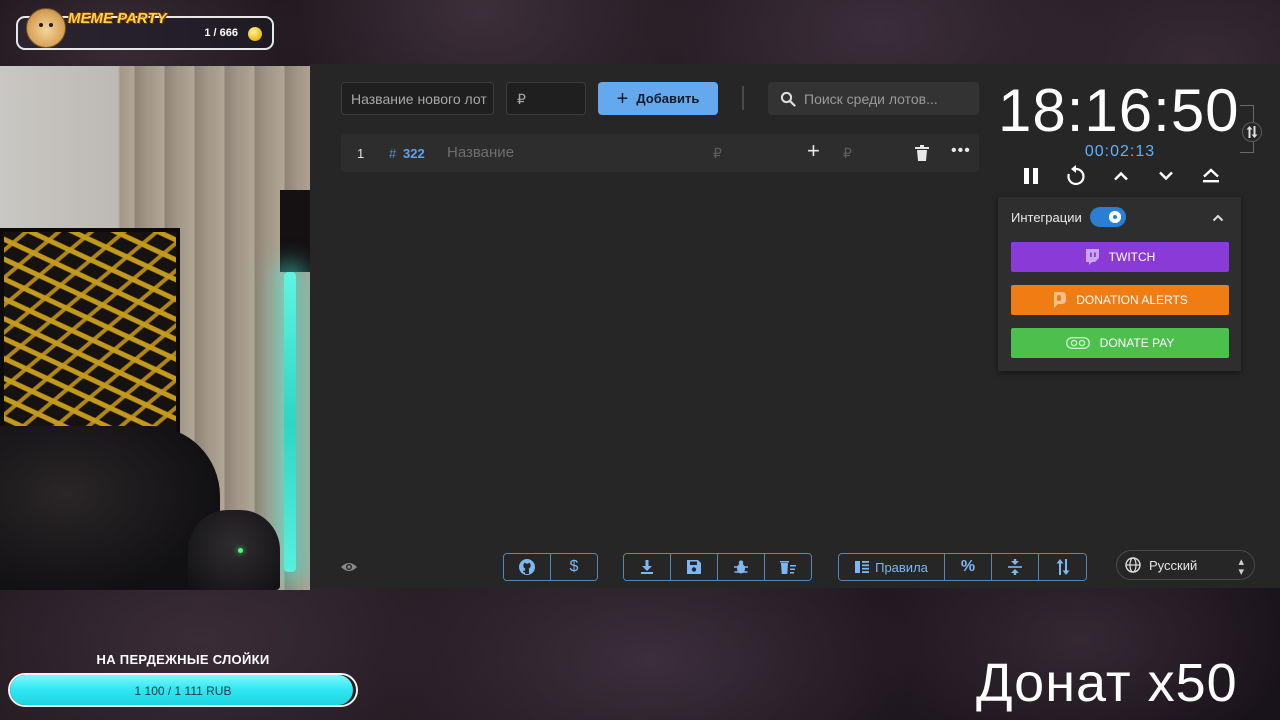 The image size is (1280, 720). Describe the element at coordinates (393, 153) in the screenshot. I see `hash-icon: #` at that location.